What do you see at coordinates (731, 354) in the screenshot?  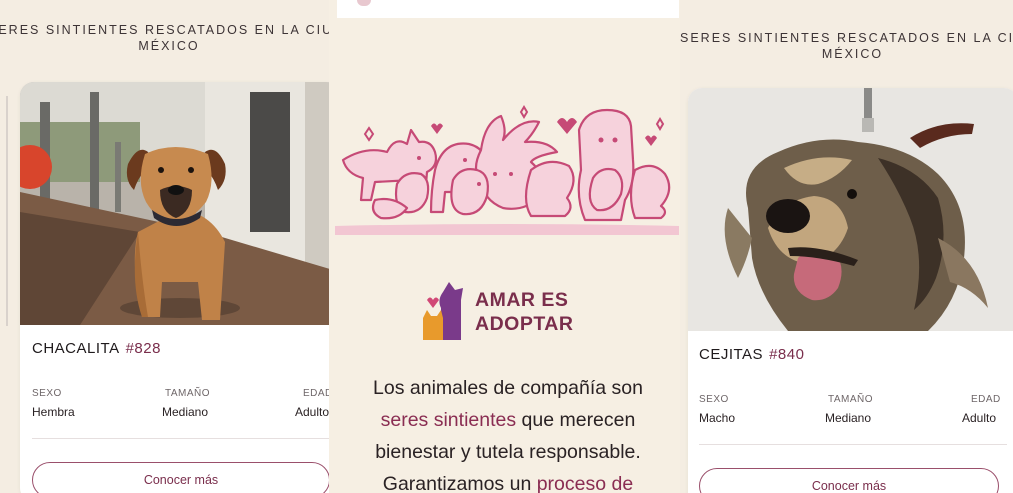 I see `pet-name: CEJITAS` at bounding box center [731, 354].